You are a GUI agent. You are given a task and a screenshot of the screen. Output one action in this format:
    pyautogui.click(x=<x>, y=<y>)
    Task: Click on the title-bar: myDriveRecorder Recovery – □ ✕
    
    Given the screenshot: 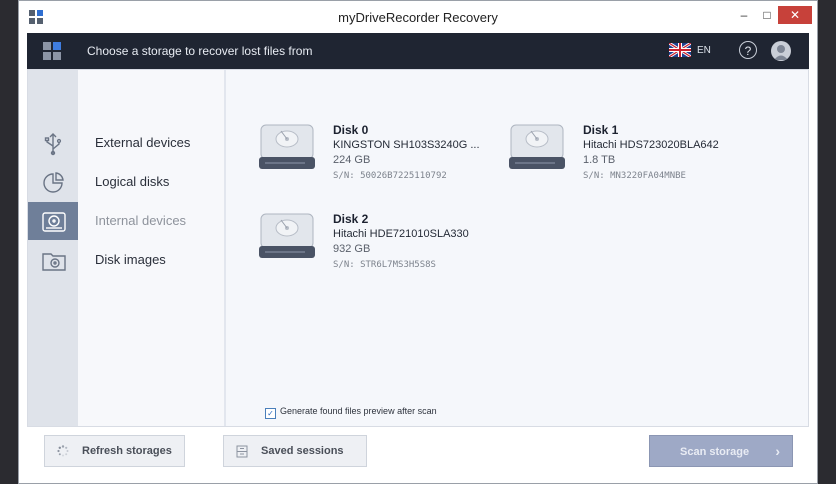 What is the action you would take?
    pyautogui.click(x=418, y=17)
    